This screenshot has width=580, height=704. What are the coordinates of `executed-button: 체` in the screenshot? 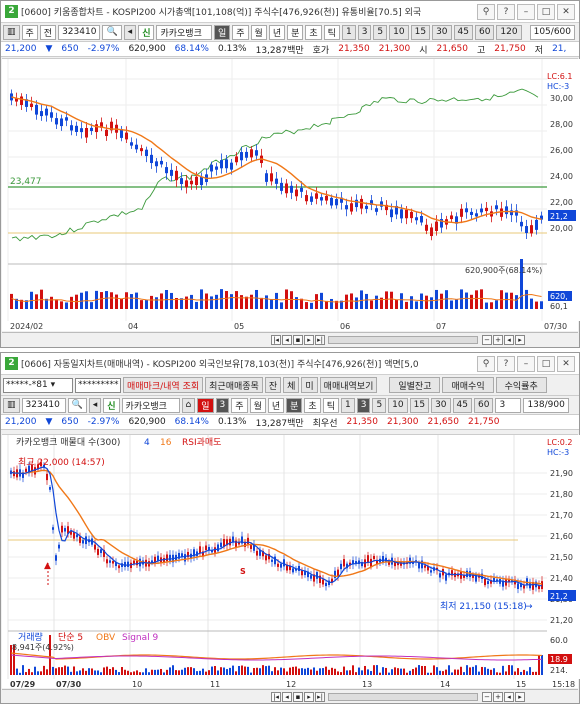 It's located at (291, 385).